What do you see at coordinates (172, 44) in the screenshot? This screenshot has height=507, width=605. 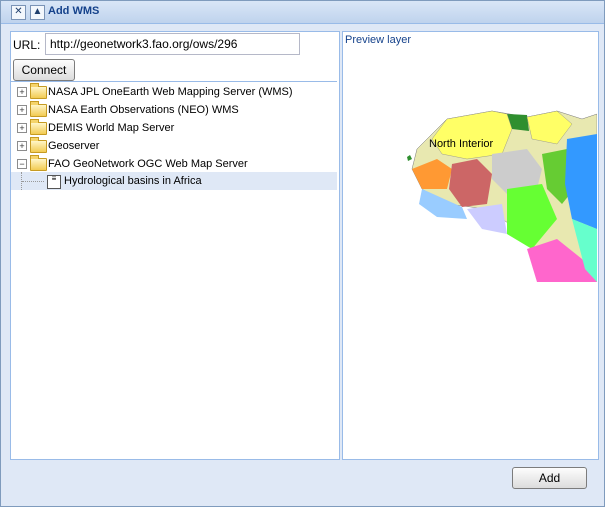 I see `url-input: http://geonetwork3.fao.org/ows/296` at bounding box center [172, 44].